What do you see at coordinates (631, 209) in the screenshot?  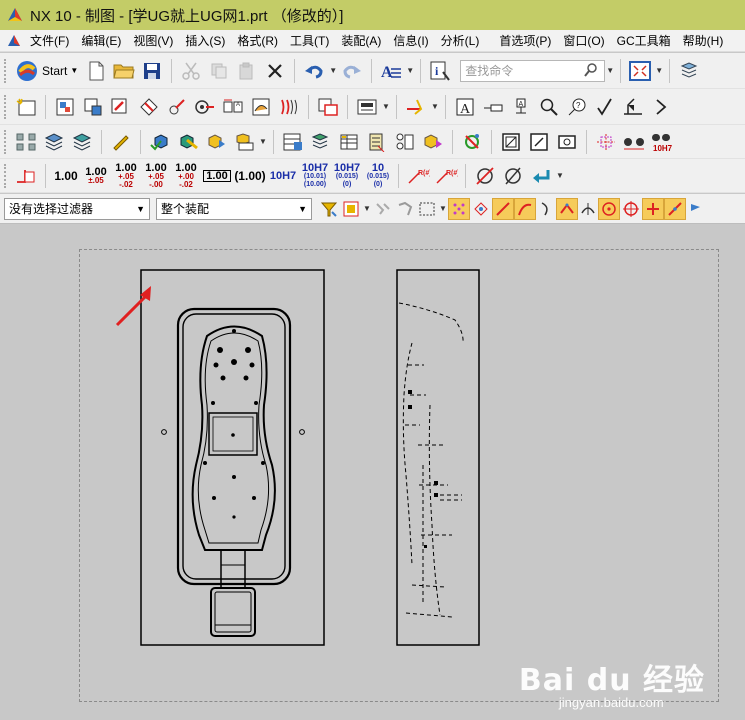 I see `snap-quadrant-toggle` at bounding box center [631, 209].